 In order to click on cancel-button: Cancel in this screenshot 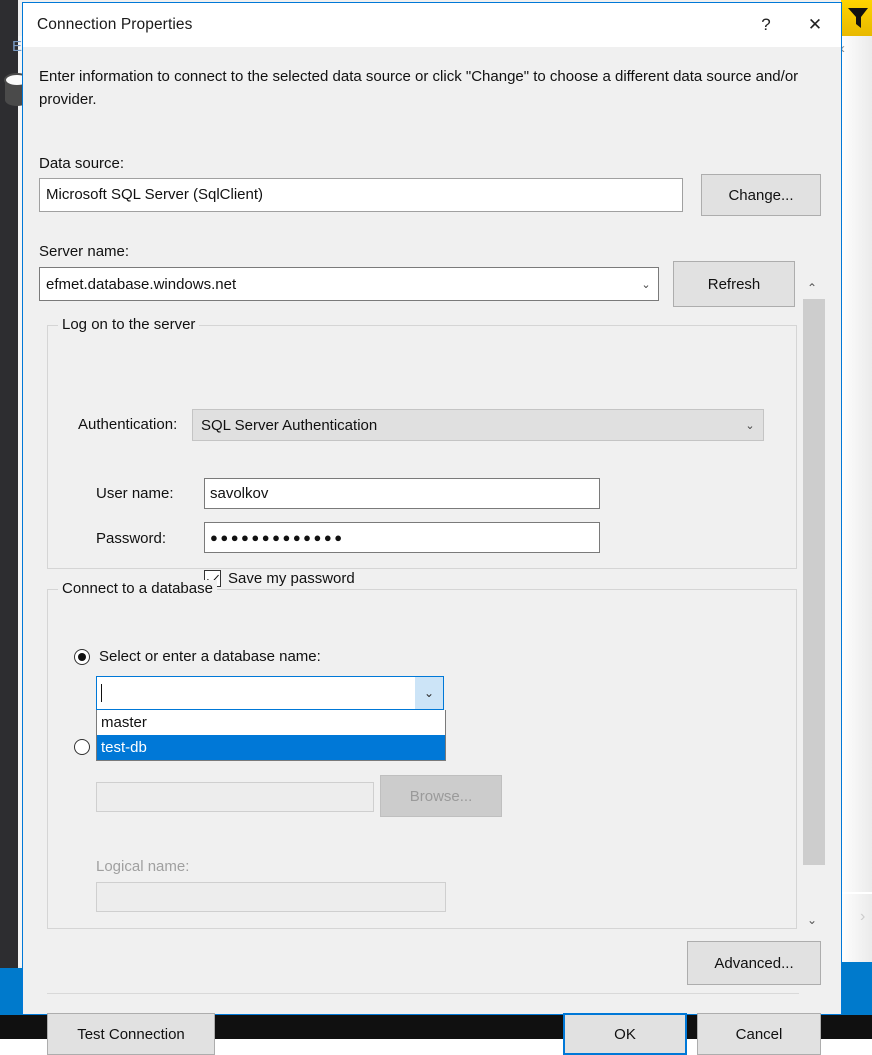, I will do `click(759, 1034)`.